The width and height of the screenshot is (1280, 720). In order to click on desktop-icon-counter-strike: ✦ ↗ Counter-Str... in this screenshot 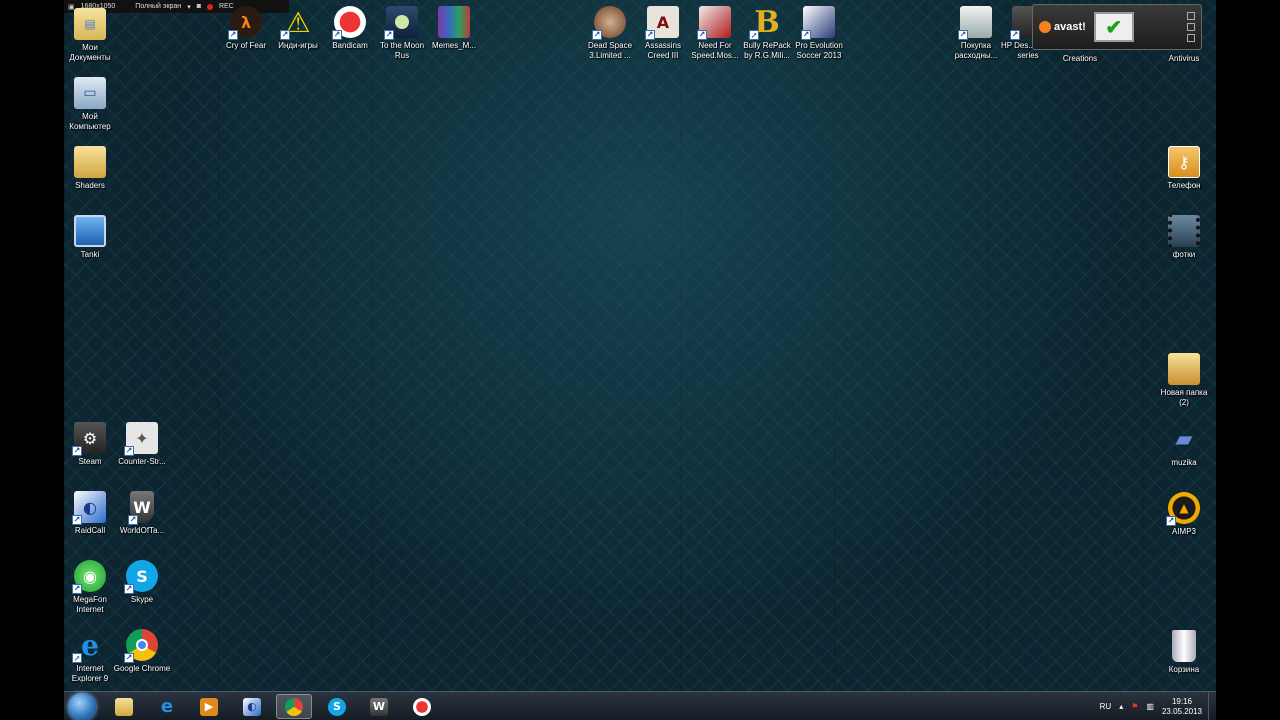, I will do `click(142, 444)`.